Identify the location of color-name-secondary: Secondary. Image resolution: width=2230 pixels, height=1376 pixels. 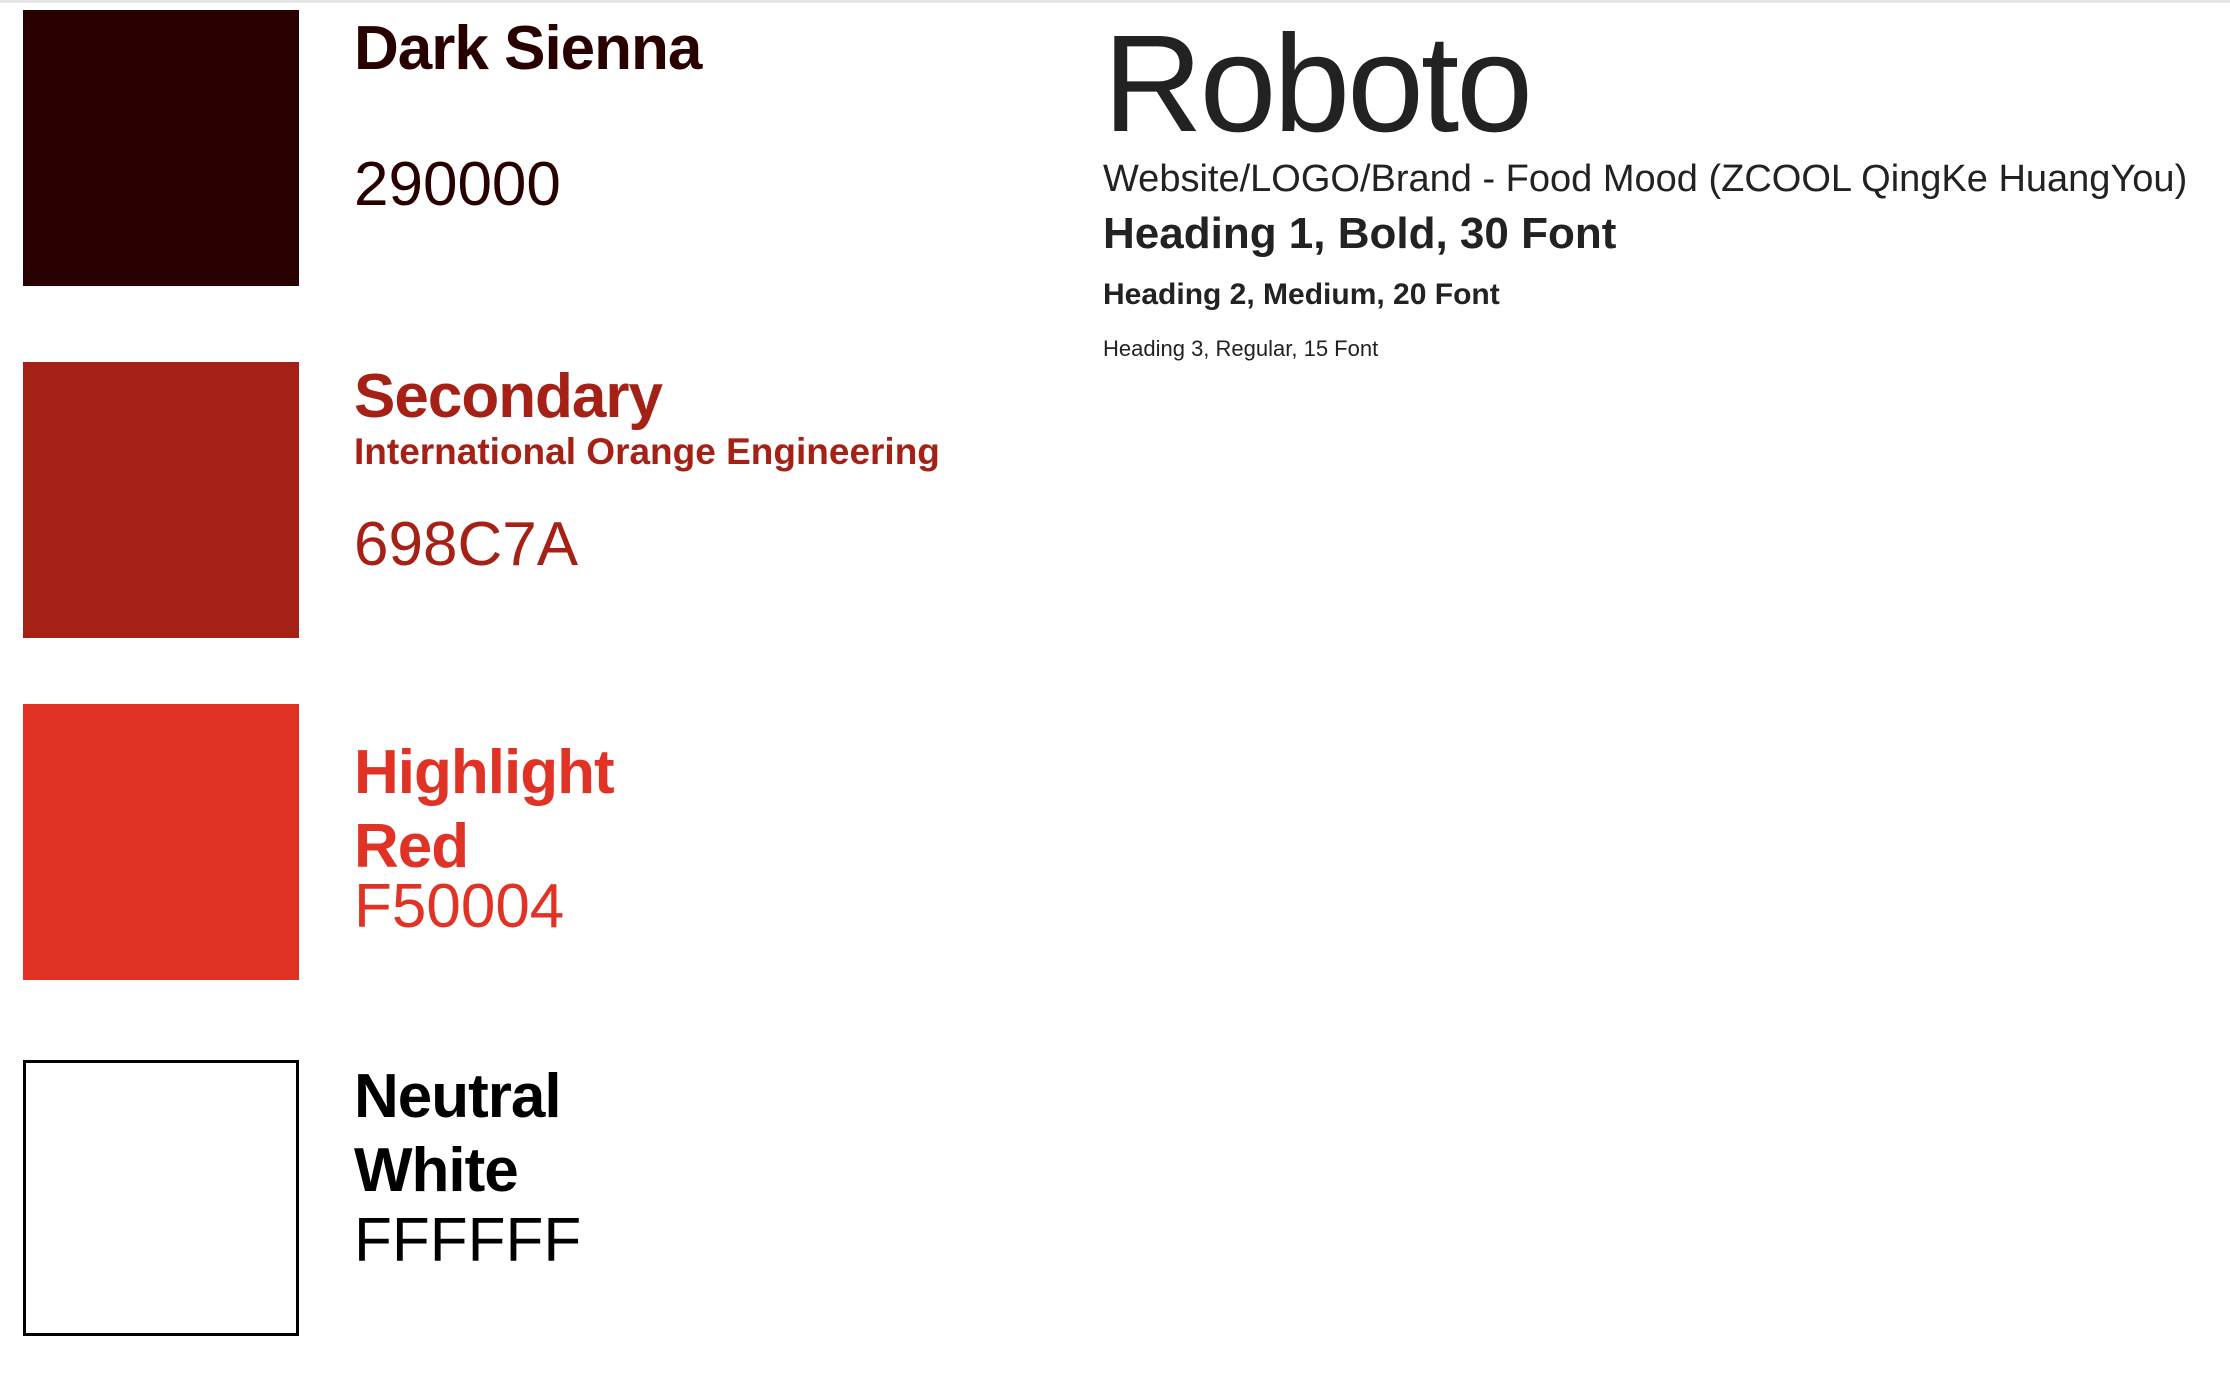
(508, 396).